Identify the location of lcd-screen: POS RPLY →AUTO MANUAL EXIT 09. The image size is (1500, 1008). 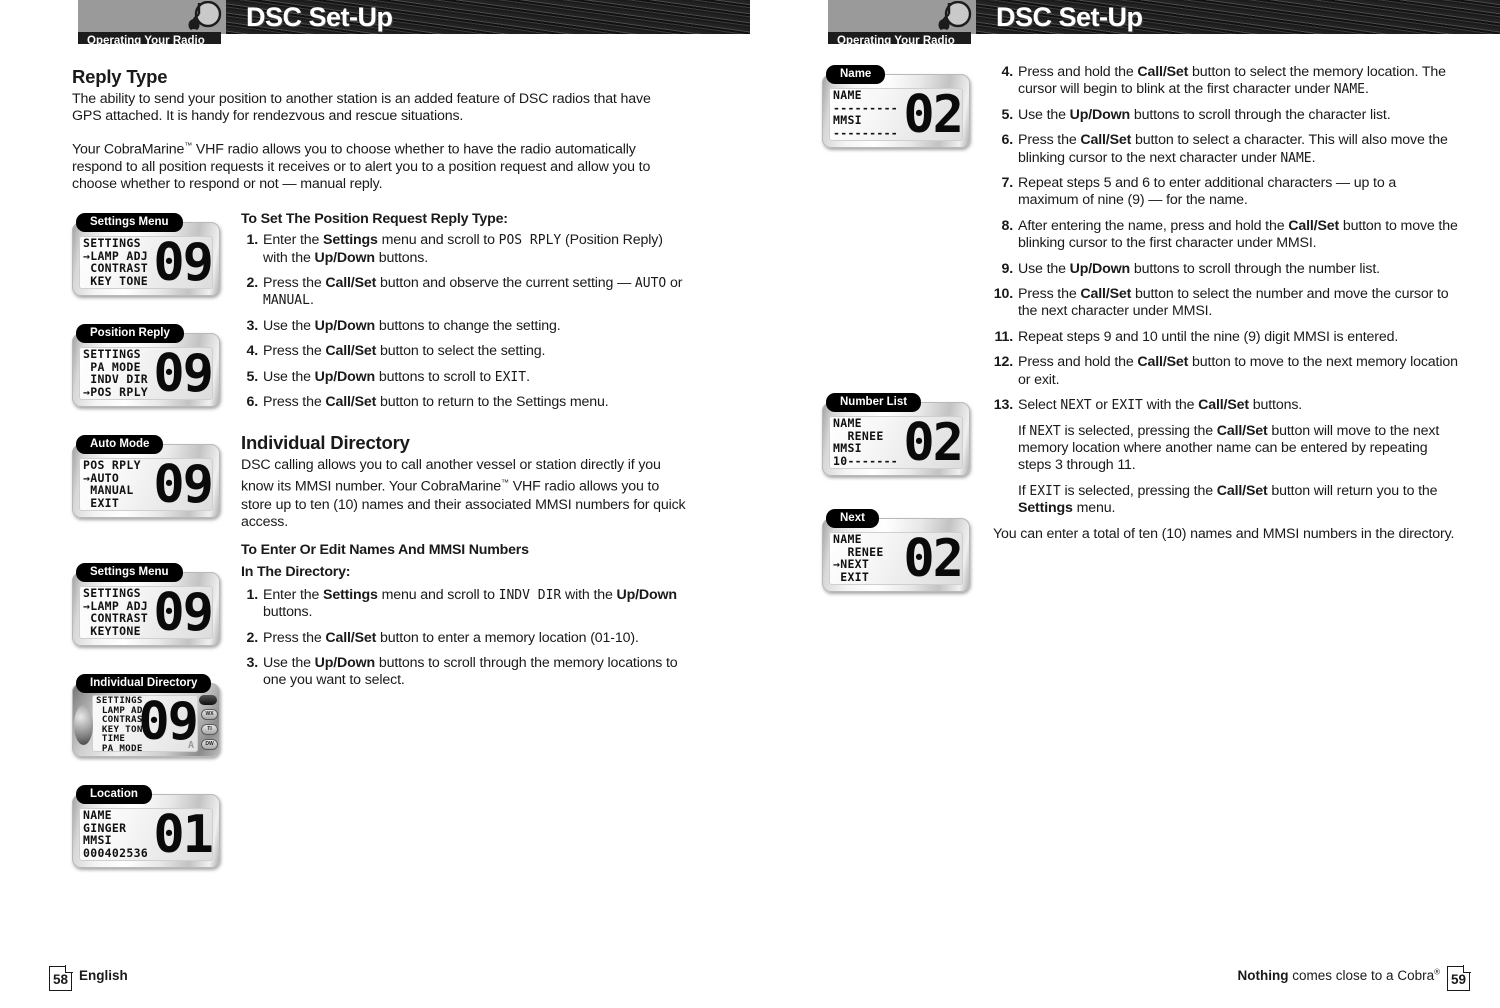
(146, 481).